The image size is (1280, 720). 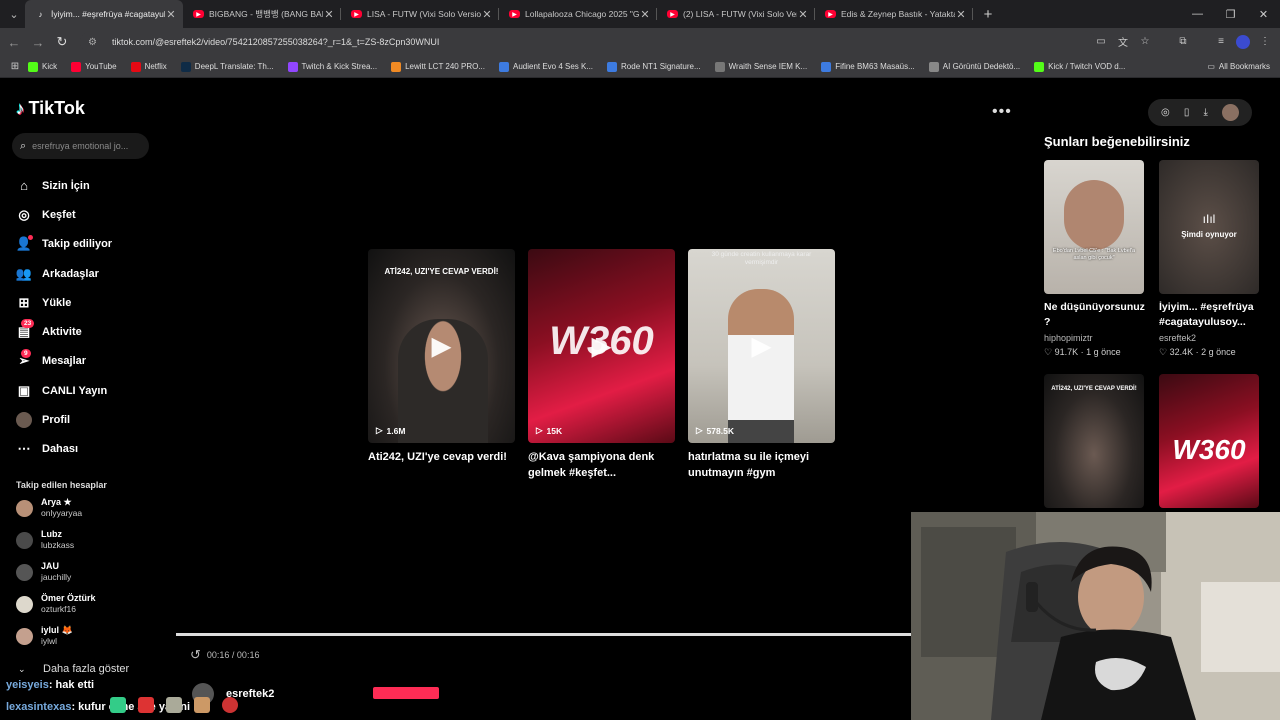 What do you see at coordinates (448, 457) in the screenshot?
I see `video-title: Ati242, UZI'ye cevap verdi!` at bounding box center [448, 457].